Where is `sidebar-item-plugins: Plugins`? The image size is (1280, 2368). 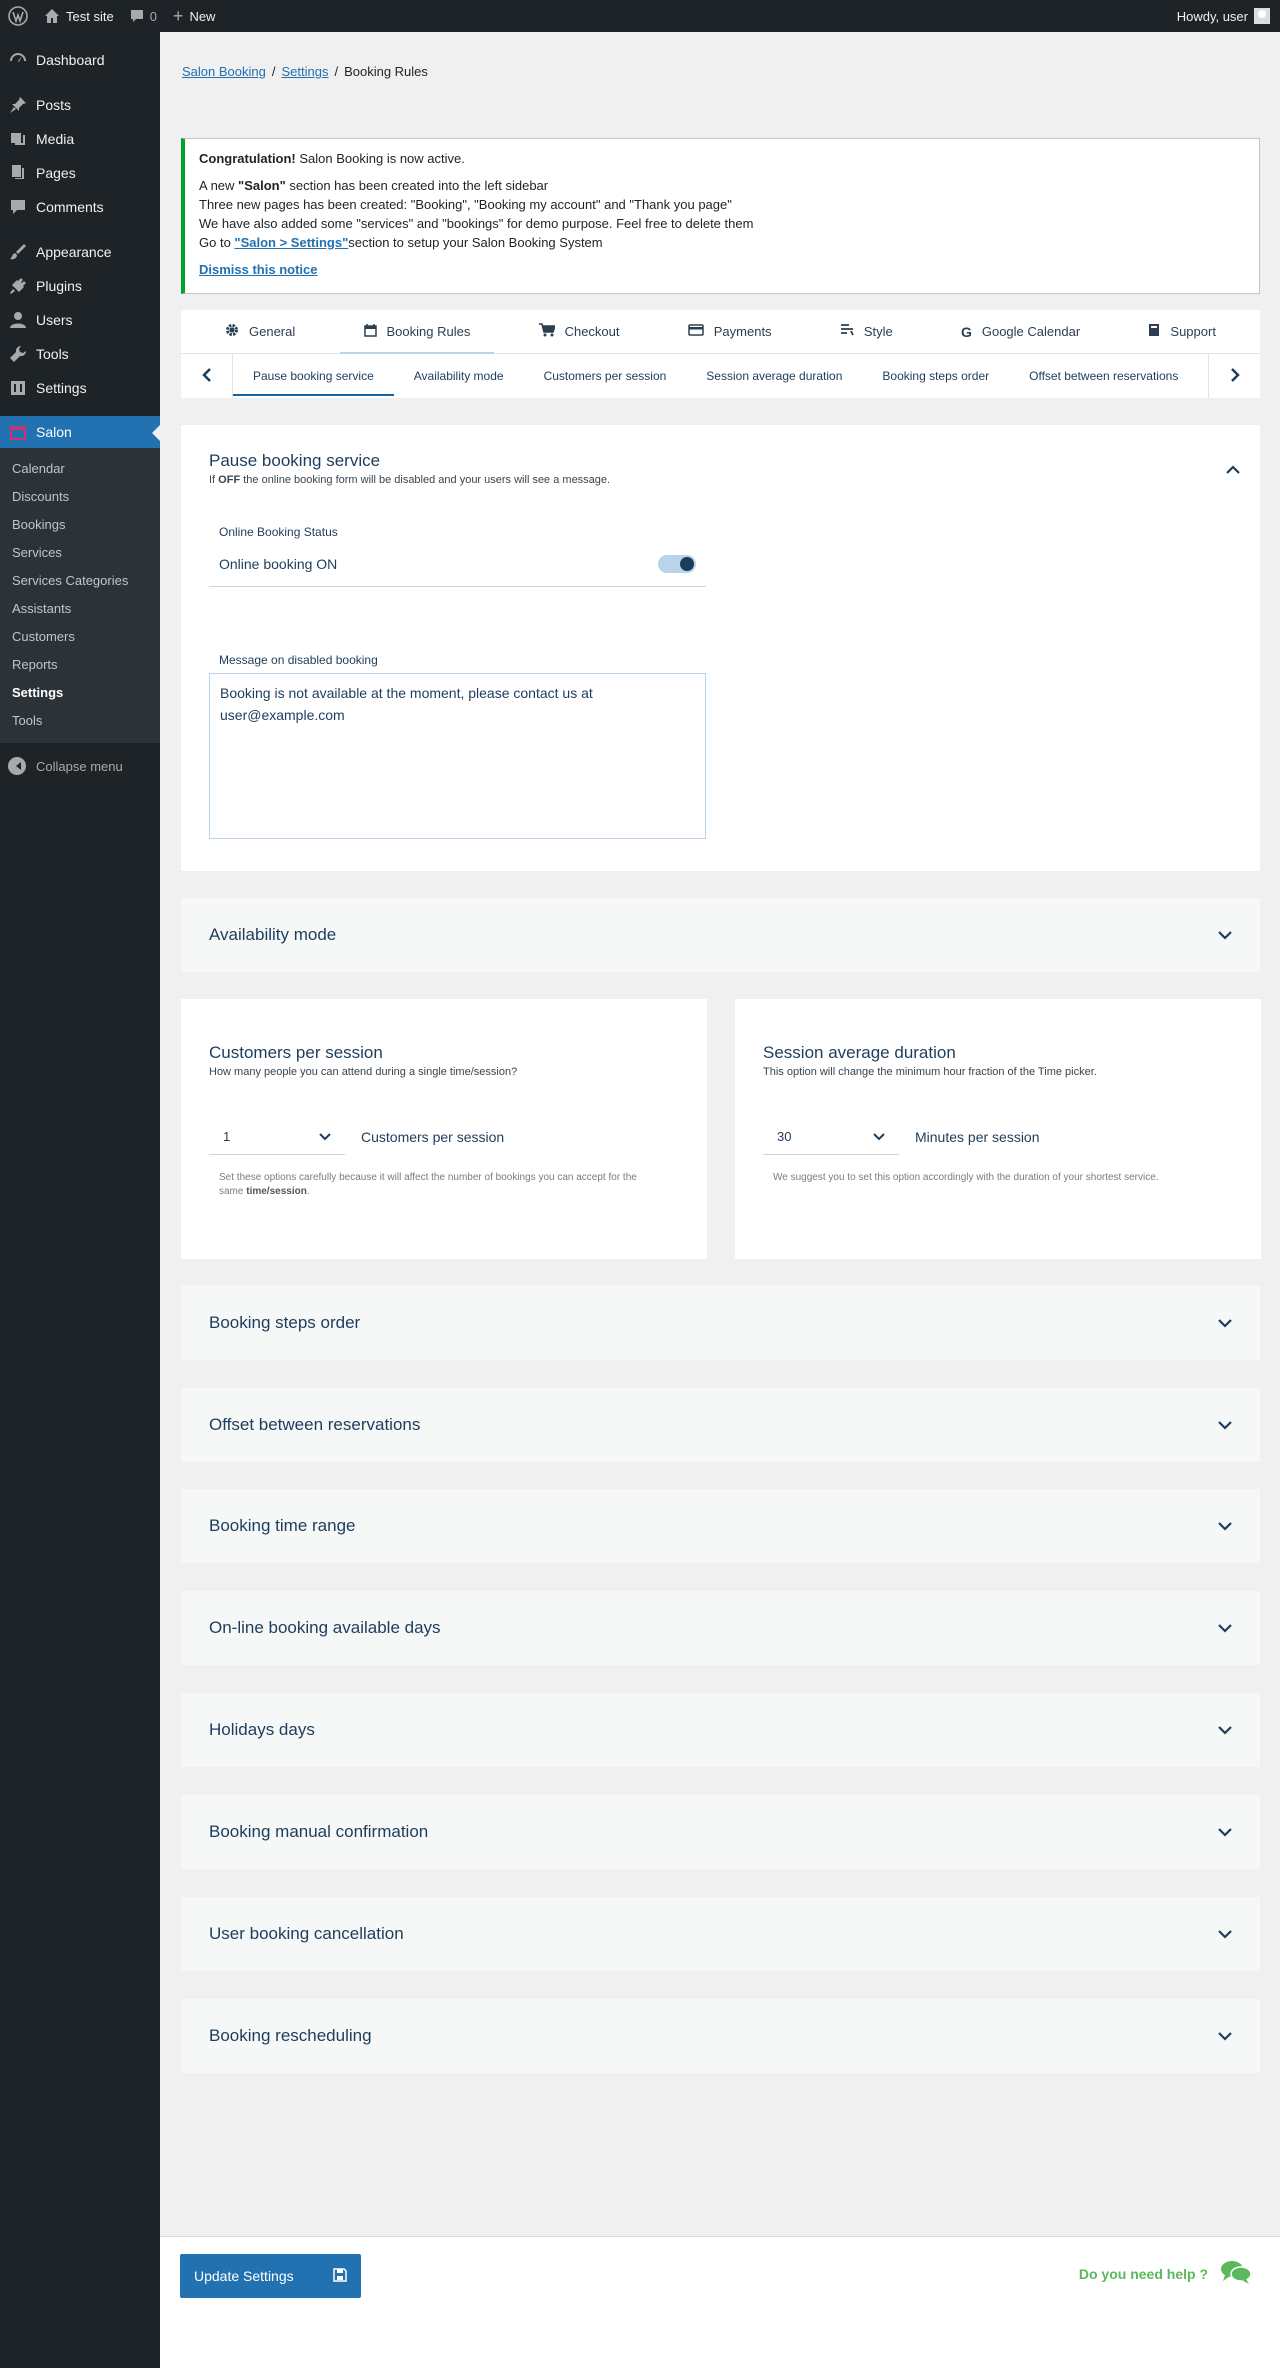 sidebar-item-plugins: Plugins is located at coordinates (80, 286).